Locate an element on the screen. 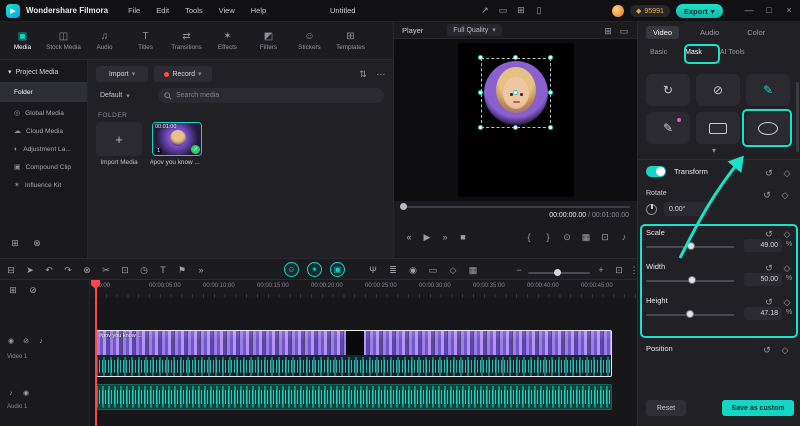  previous-frame-icon: « is located at coordinates (409, 237).